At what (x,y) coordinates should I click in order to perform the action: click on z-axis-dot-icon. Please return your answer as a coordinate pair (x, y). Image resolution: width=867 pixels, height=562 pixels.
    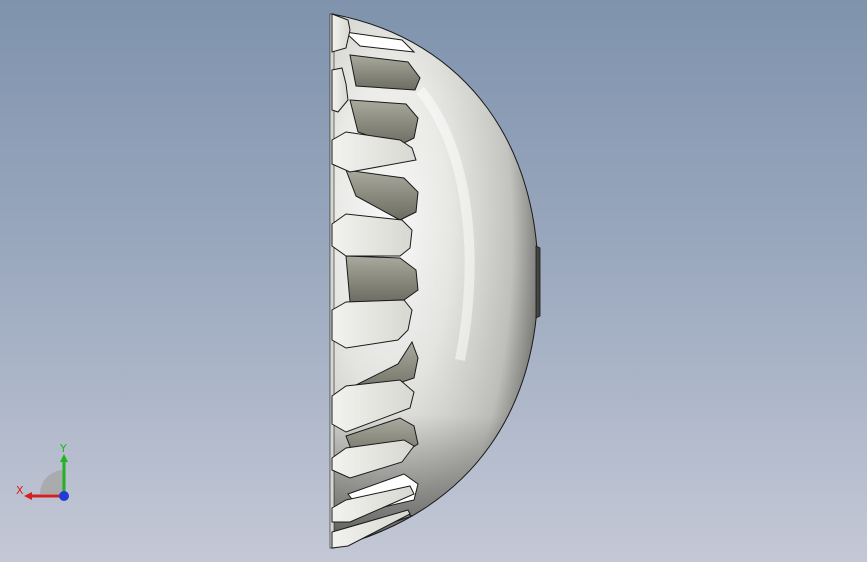
    Looking at the image, I should click on (64, 496).